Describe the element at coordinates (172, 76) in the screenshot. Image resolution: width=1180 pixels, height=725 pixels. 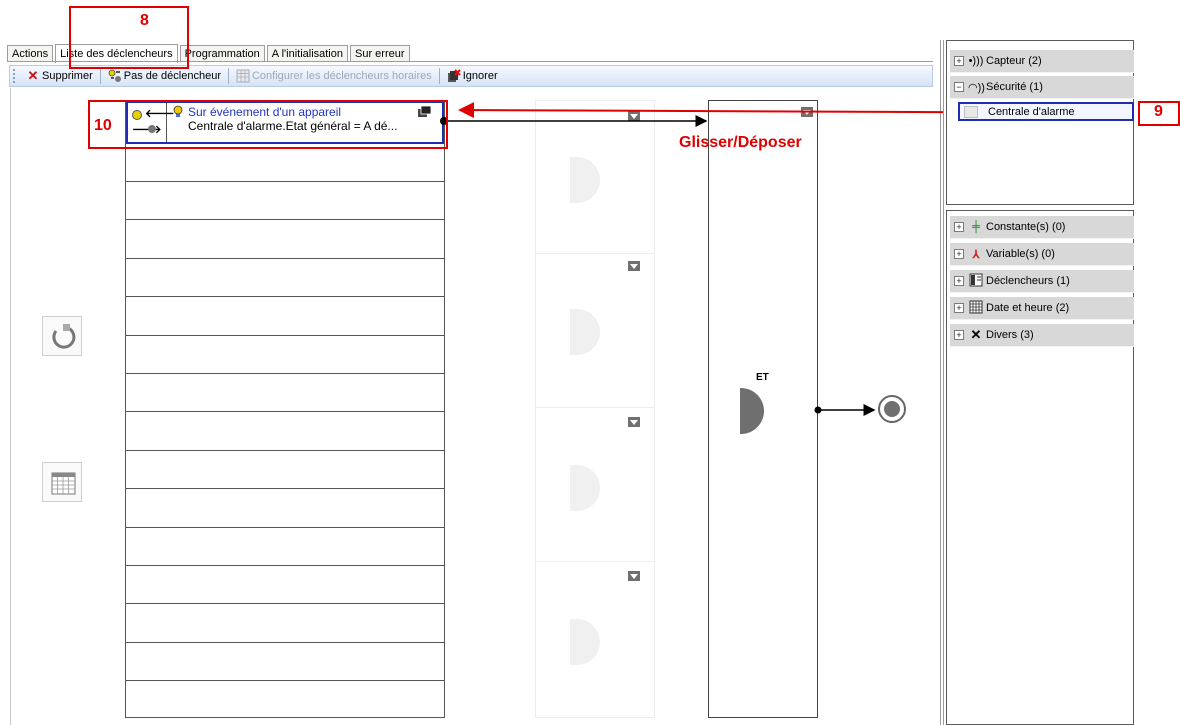
I see `no-trigger-label: Pas de déclencheur` at that location.